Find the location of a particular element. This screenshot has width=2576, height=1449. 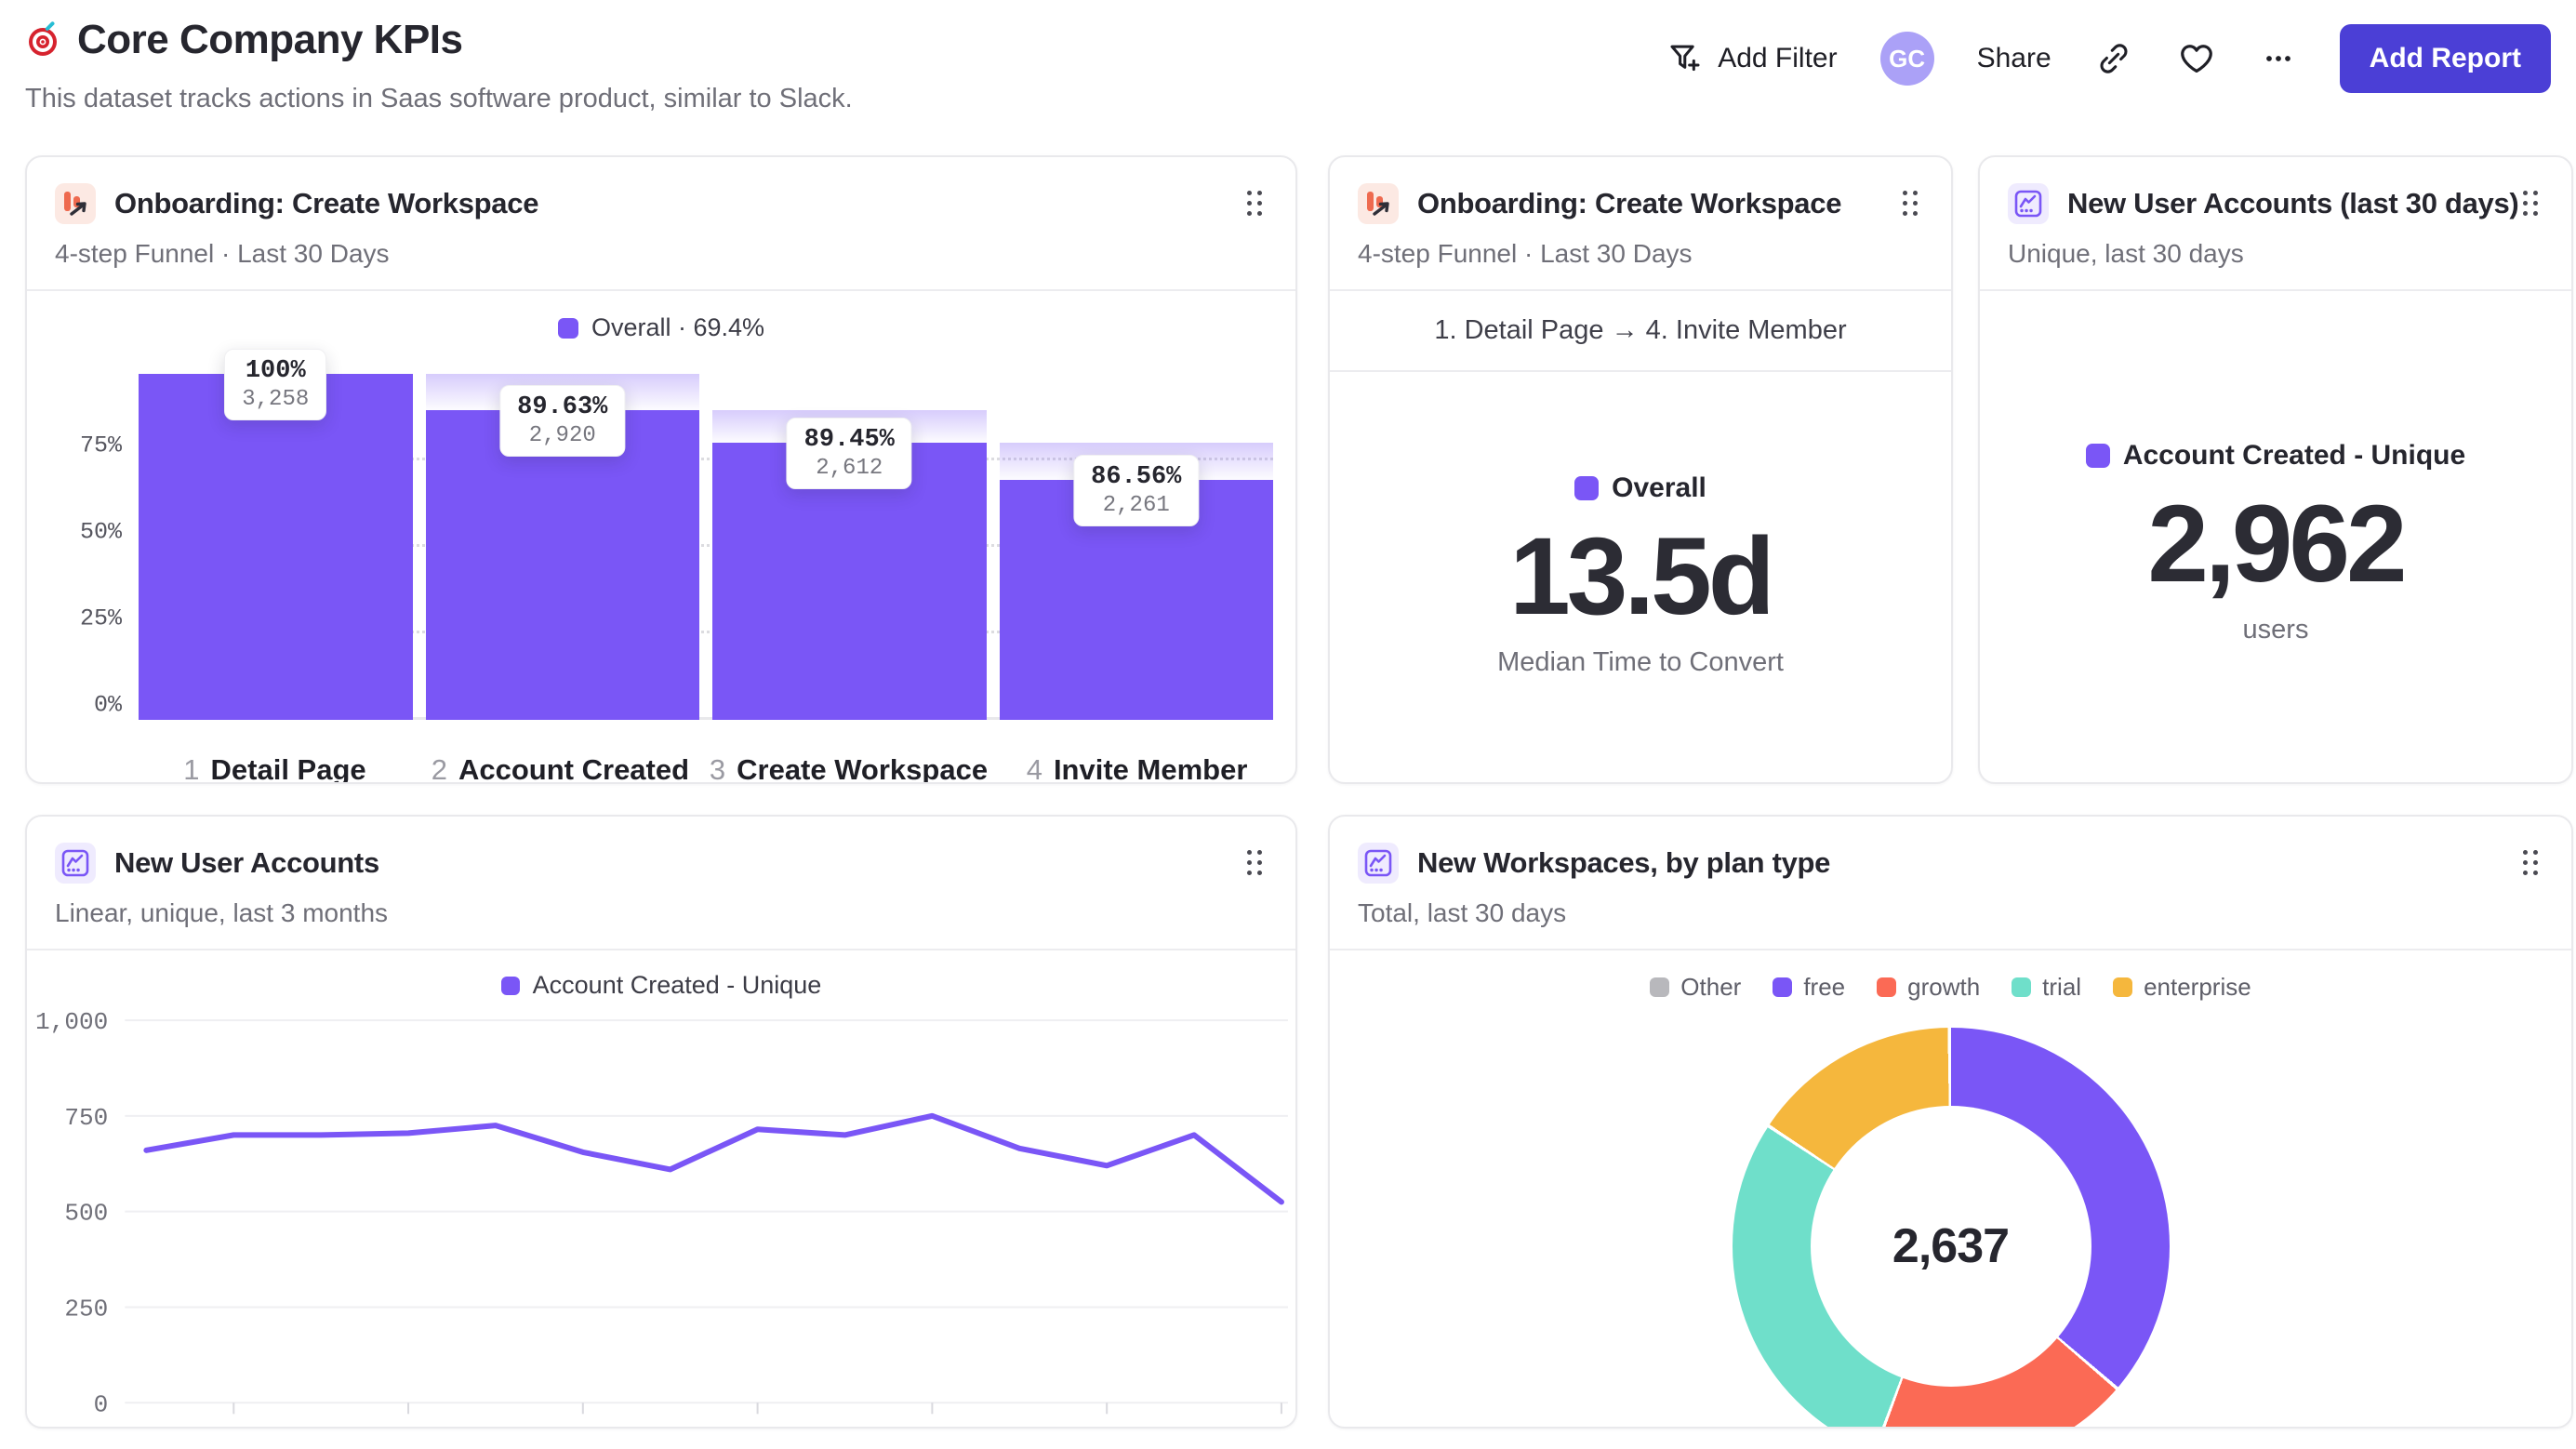

funnel-column: 89.63% 2,920 is located at coordinates (562, 547).